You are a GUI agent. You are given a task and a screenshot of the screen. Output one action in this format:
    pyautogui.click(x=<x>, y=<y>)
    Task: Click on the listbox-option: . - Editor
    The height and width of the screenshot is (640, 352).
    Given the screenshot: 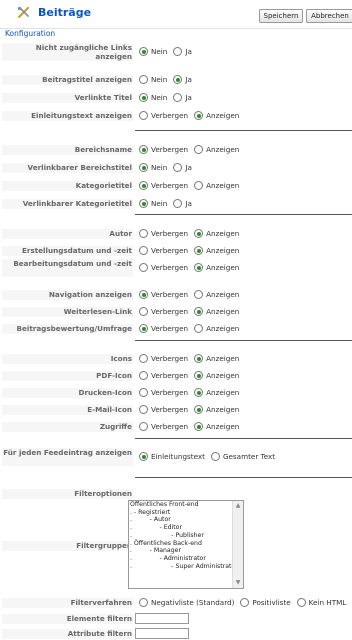 What is the action you would take?
    pyautogui.click(x=186, y=528)
    